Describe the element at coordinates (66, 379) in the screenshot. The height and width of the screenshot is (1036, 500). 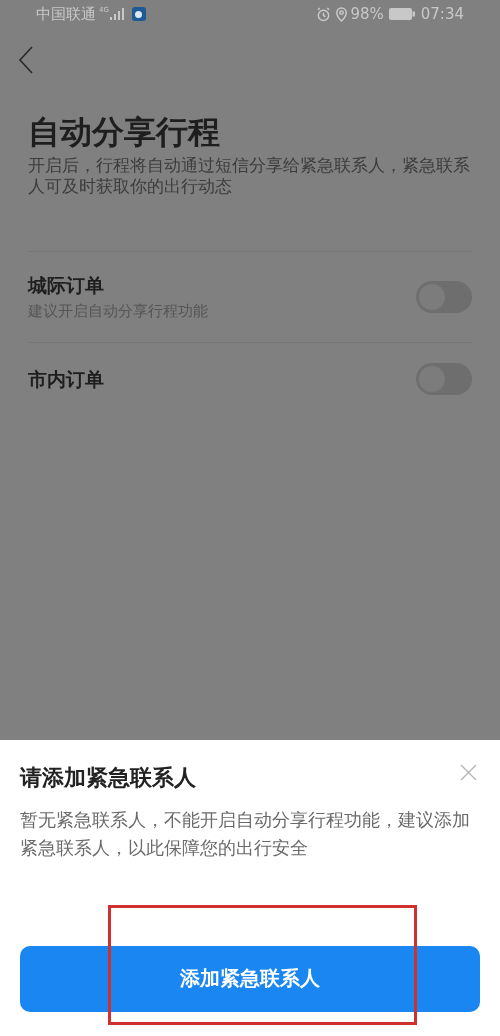
I see `setting-label: 市内订单` at that location.